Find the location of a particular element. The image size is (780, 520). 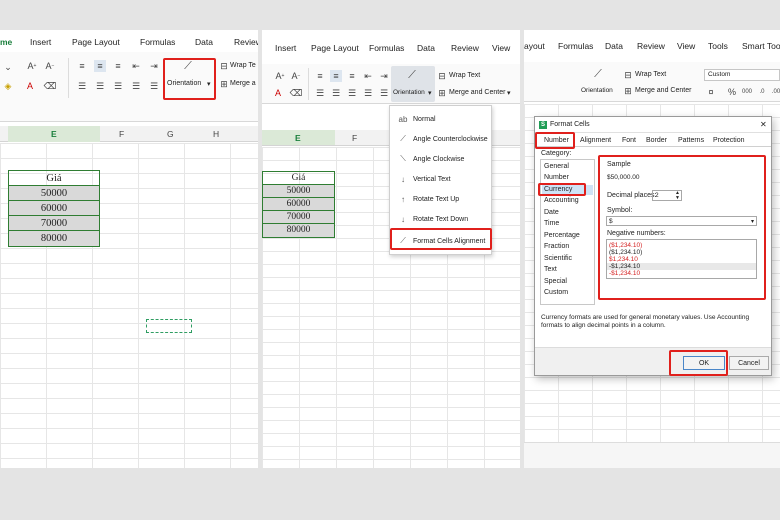

font-size-dropdown-icon: ⌄ is located at coordinates (8, 67).